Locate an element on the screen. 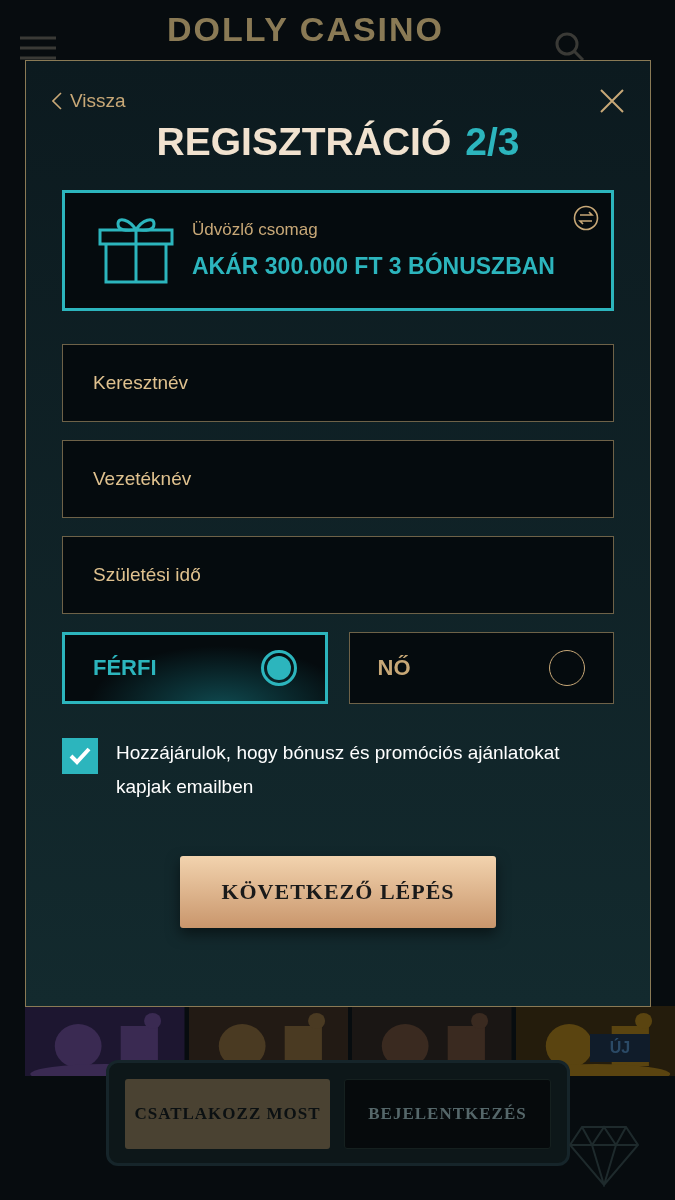 This screenshot has height=1200, width=675. checkbox is located at coordinates (80, 755).